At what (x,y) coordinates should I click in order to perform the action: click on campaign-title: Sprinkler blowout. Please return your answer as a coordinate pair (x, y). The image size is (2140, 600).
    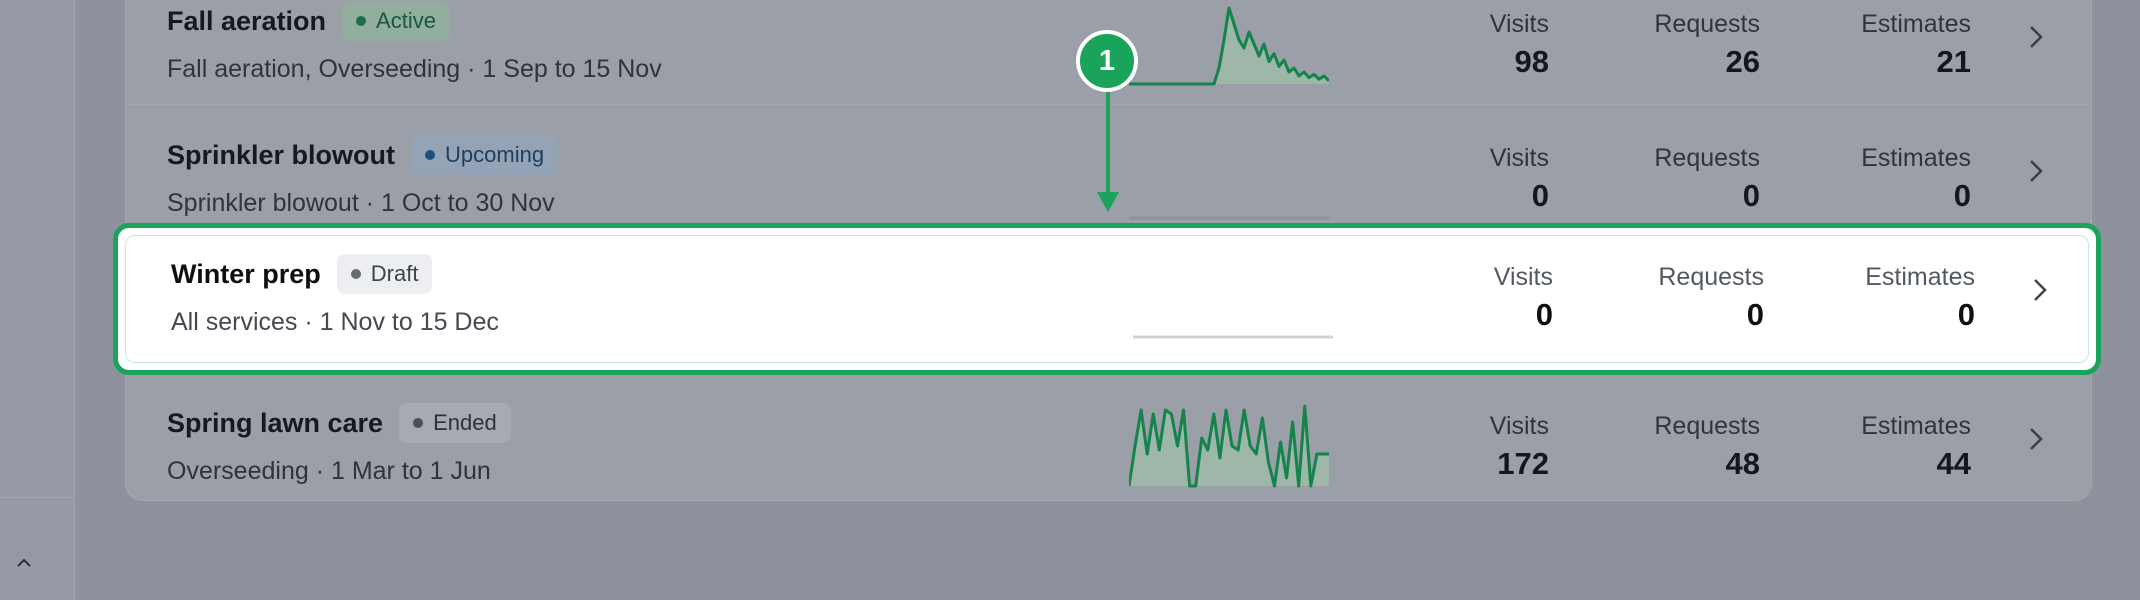
    Looking at the image, I should click on (281, 154).